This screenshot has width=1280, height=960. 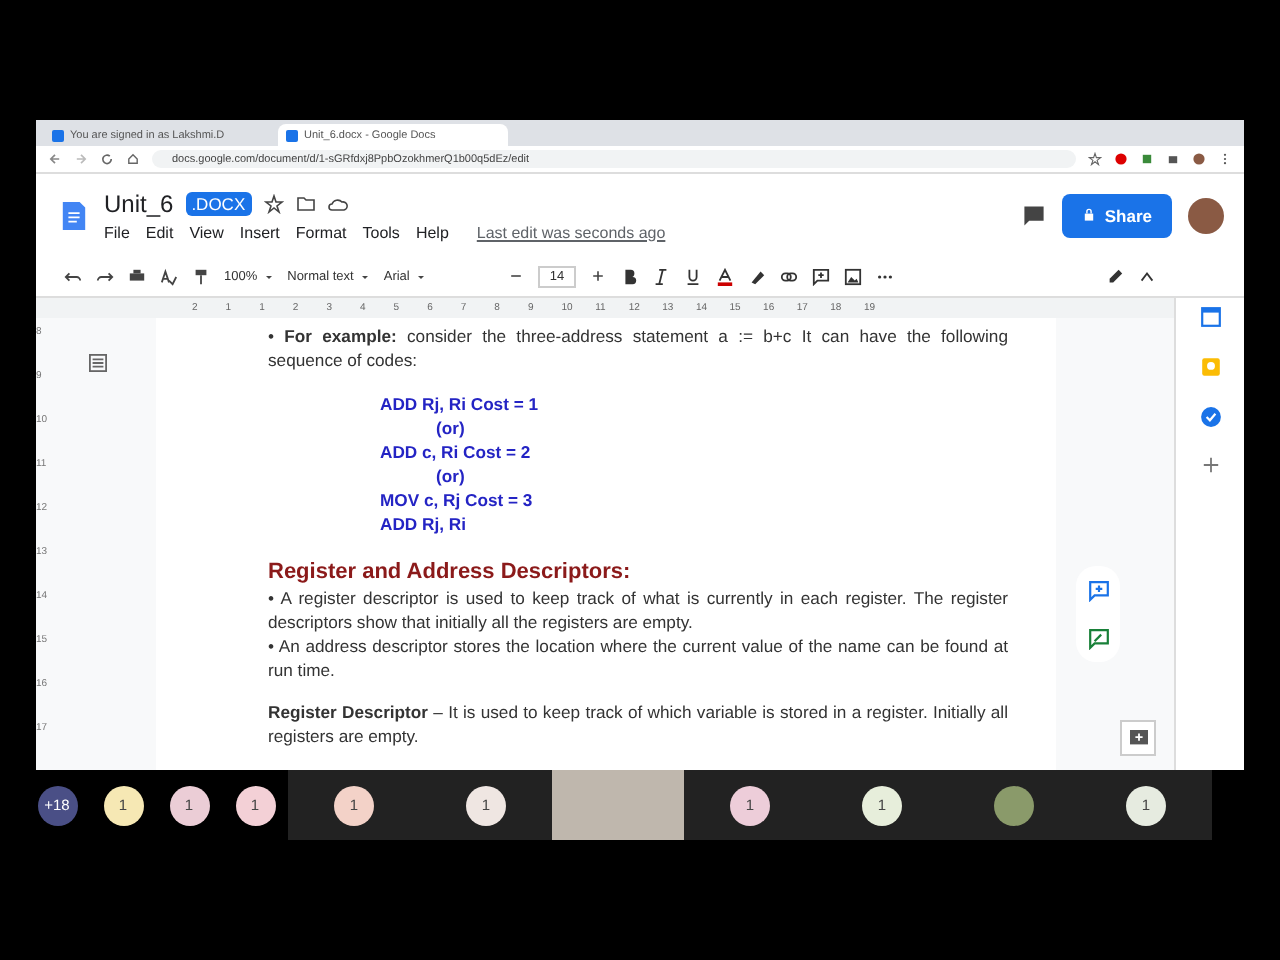 I want to click on menu-item: Tools, so click(x=381, y=232).